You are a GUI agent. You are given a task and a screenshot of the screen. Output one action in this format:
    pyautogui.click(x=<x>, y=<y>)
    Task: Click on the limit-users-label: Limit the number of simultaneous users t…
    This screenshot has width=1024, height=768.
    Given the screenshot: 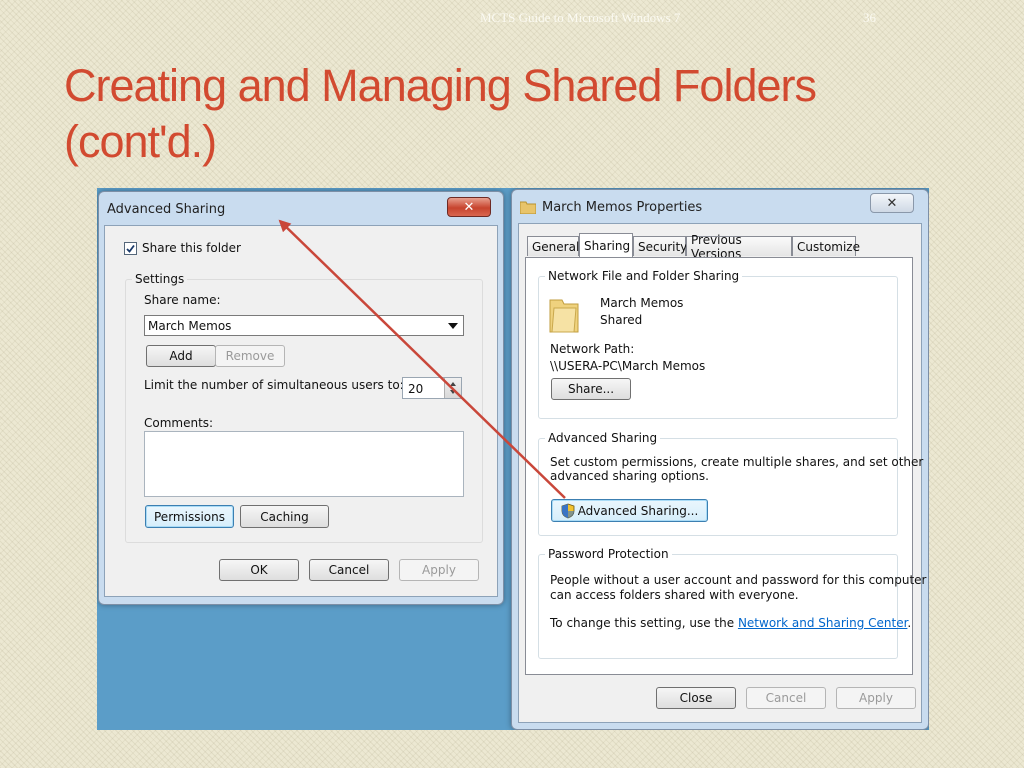 What is the action you would take?
    pyautogui.click(x=274, y=385)
    